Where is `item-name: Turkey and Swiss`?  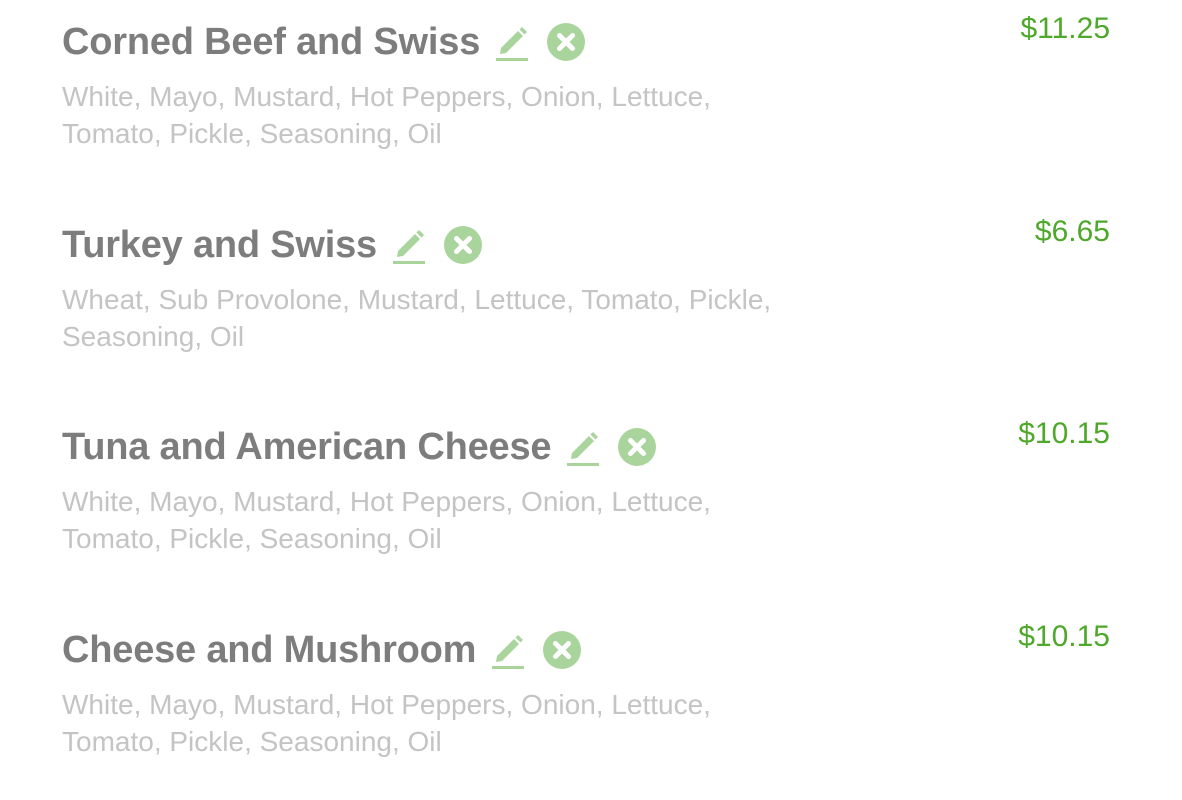
item-name: Turkey and Swiss is located at coordinates (219, 244).